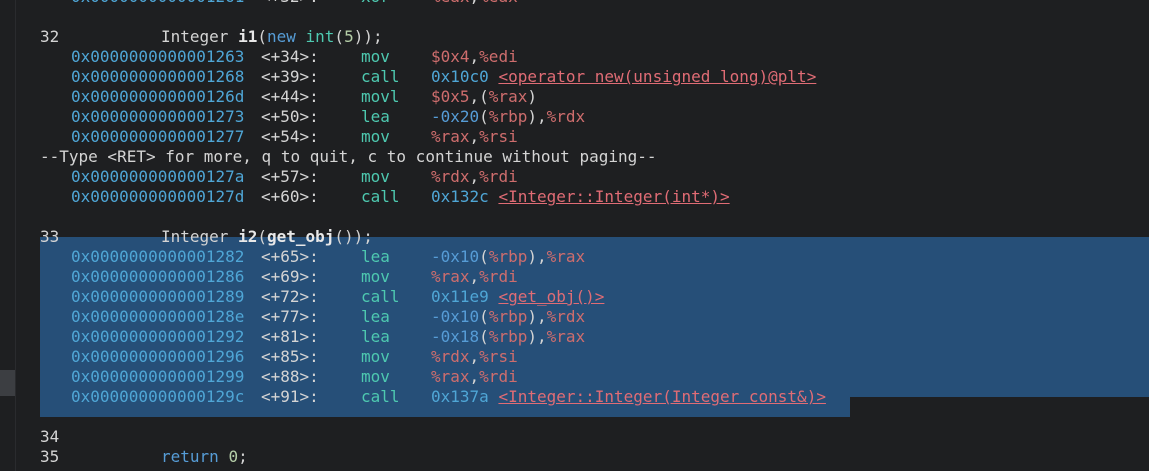  I want to click on instruction-offset: <+39>:, so click(290, 76).